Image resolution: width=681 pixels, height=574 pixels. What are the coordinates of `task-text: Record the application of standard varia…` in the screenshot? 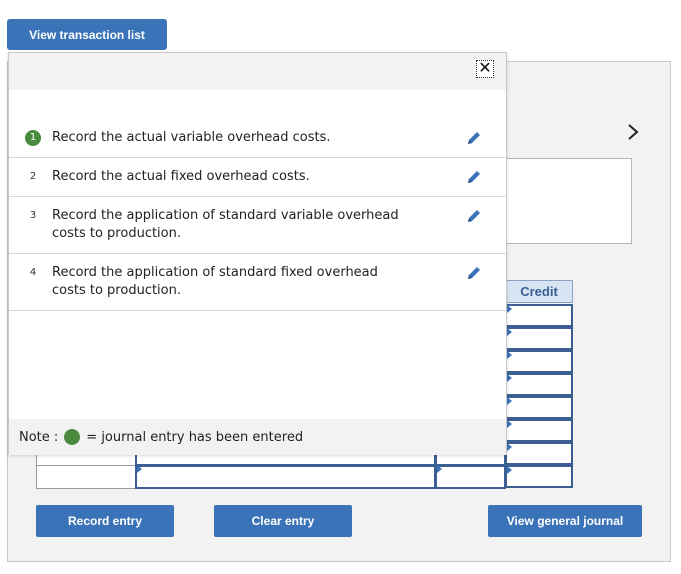 It's located at (225, 224).